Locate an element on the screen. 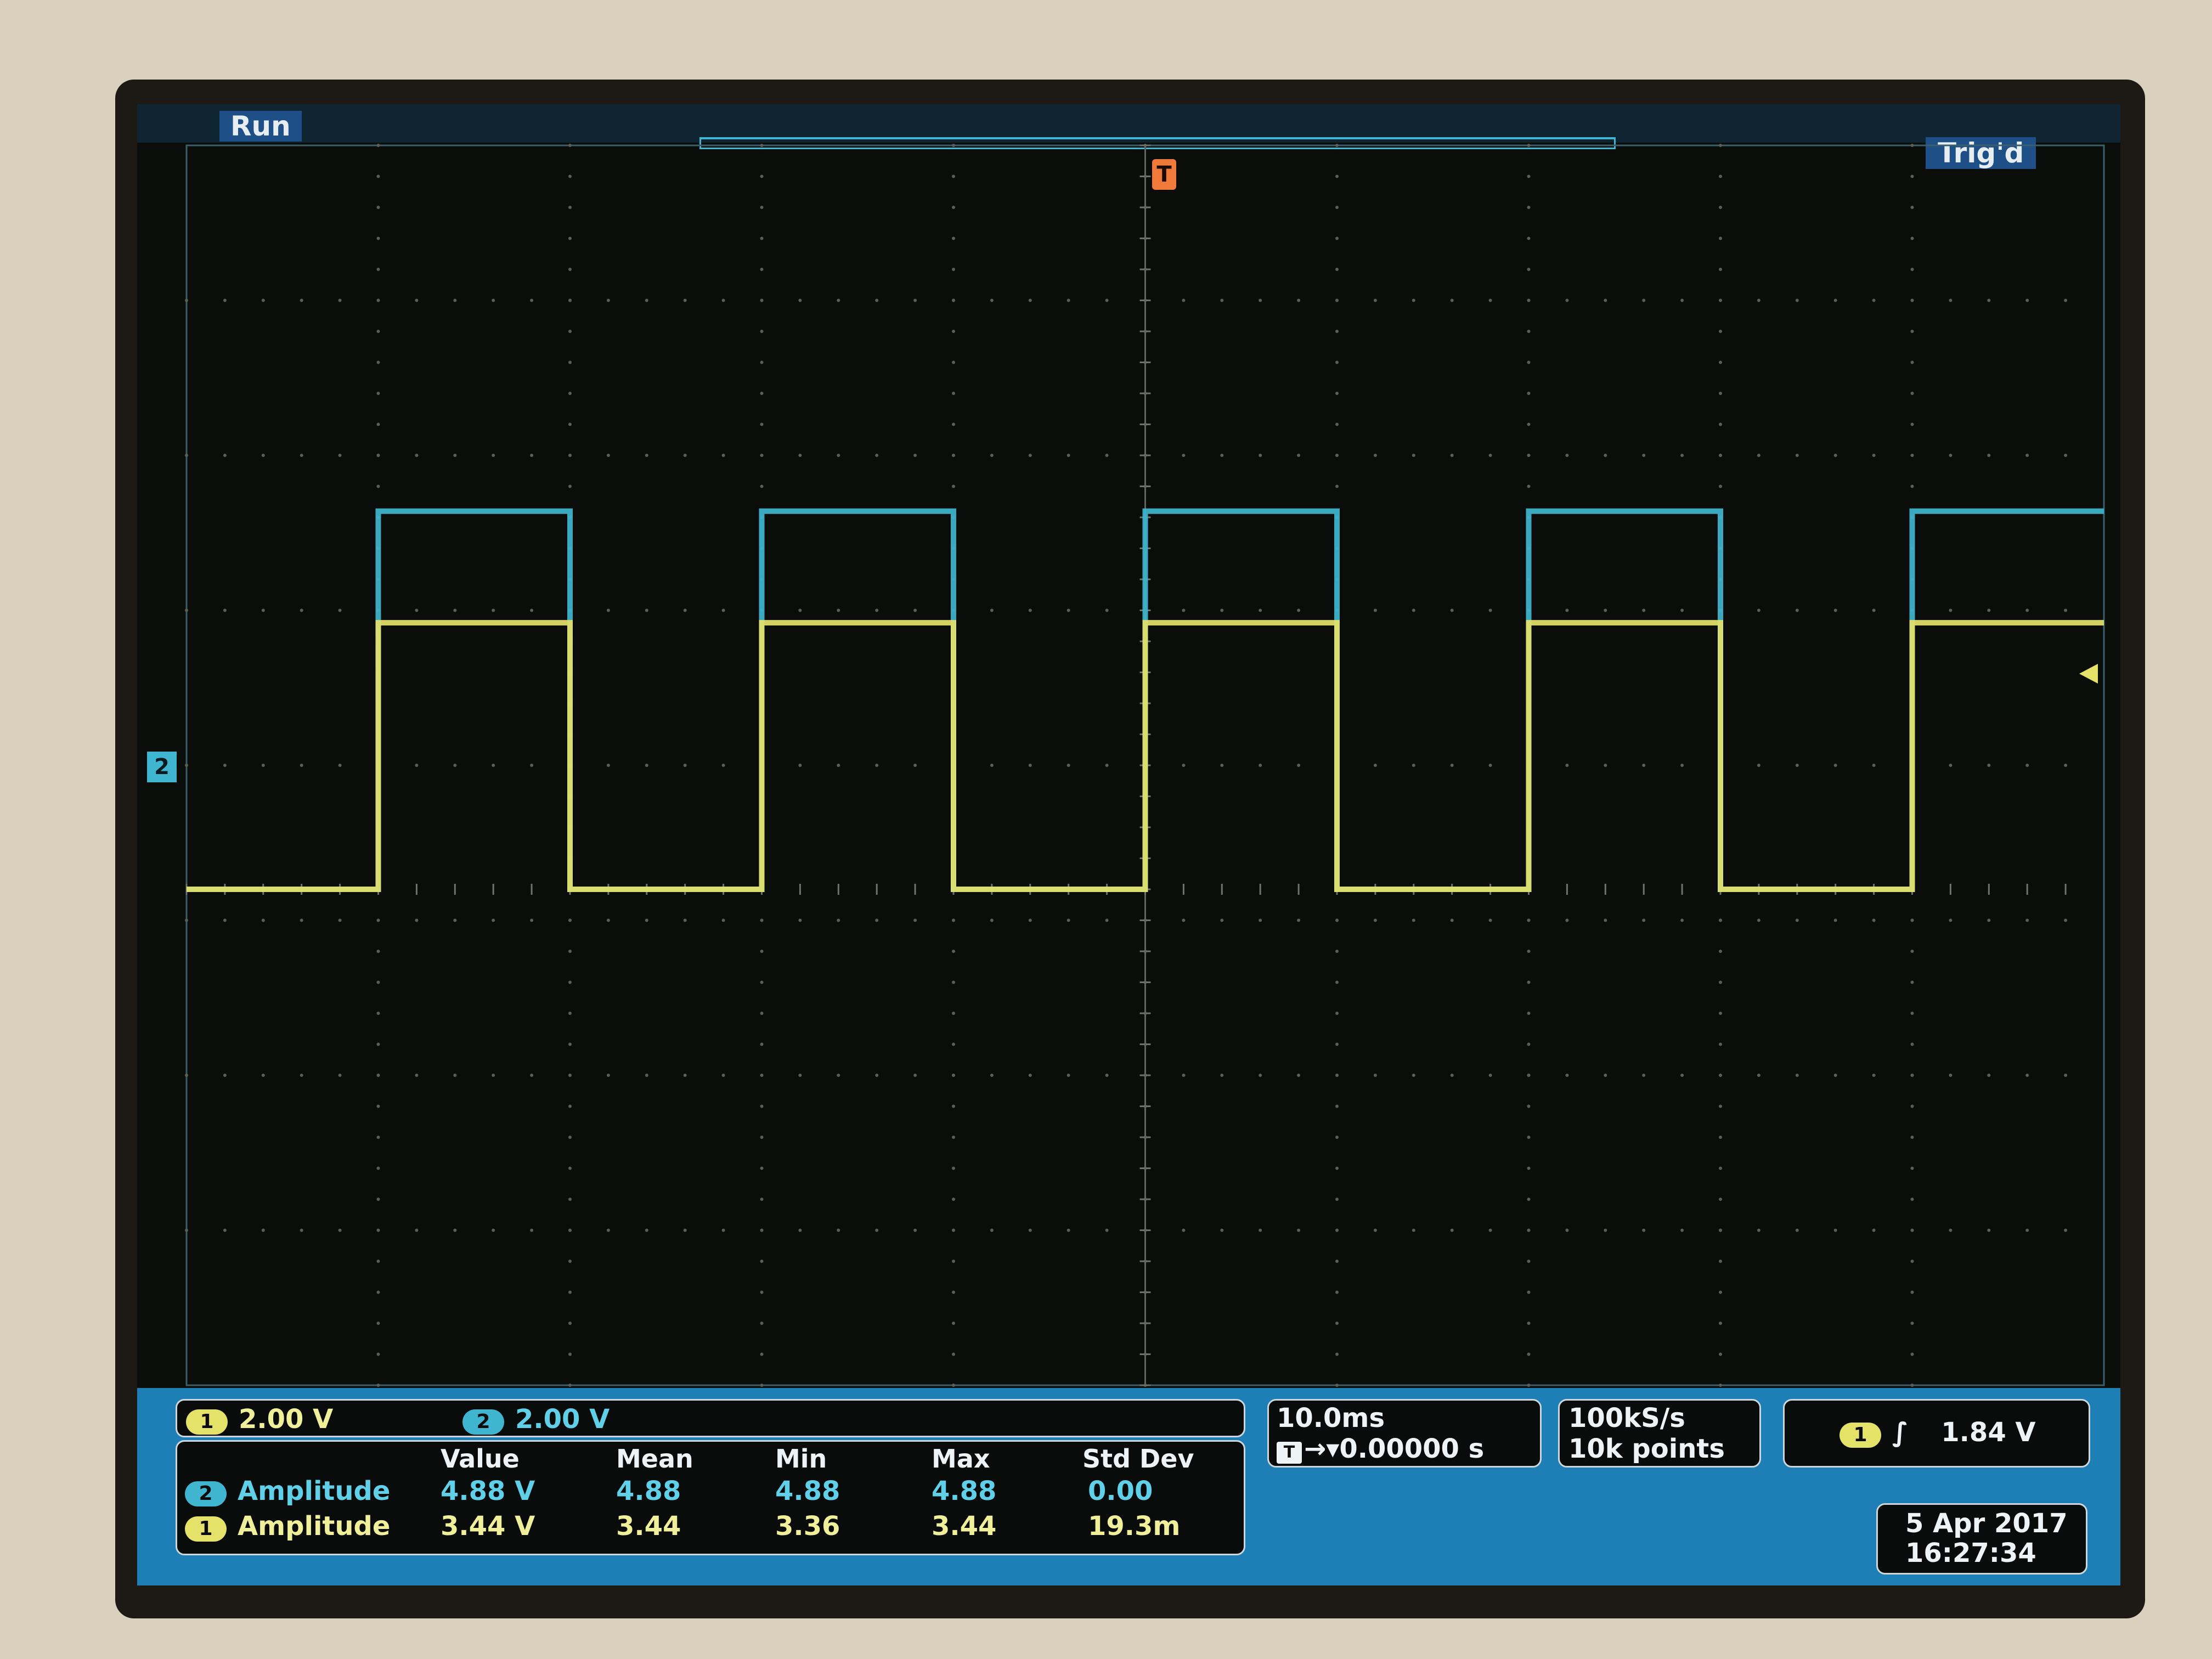  header-min: Min is located at coordinates (801, 1459).